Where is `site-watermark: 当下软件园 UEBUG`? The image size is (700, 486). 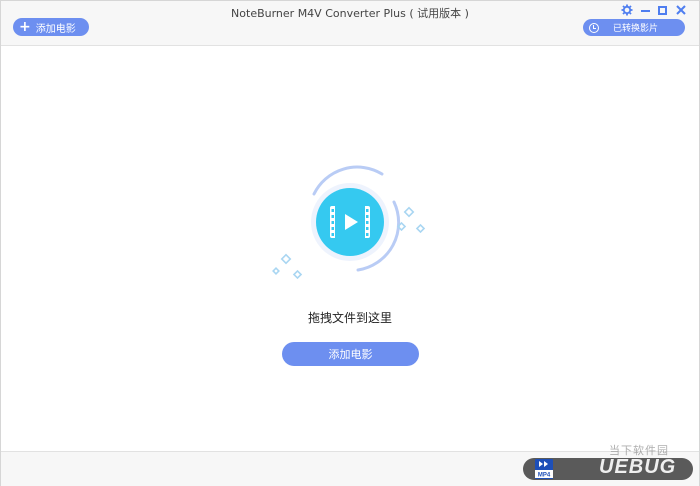 site-watermark: 当下软件园 UEBUG is located at coordinates (649, 465).